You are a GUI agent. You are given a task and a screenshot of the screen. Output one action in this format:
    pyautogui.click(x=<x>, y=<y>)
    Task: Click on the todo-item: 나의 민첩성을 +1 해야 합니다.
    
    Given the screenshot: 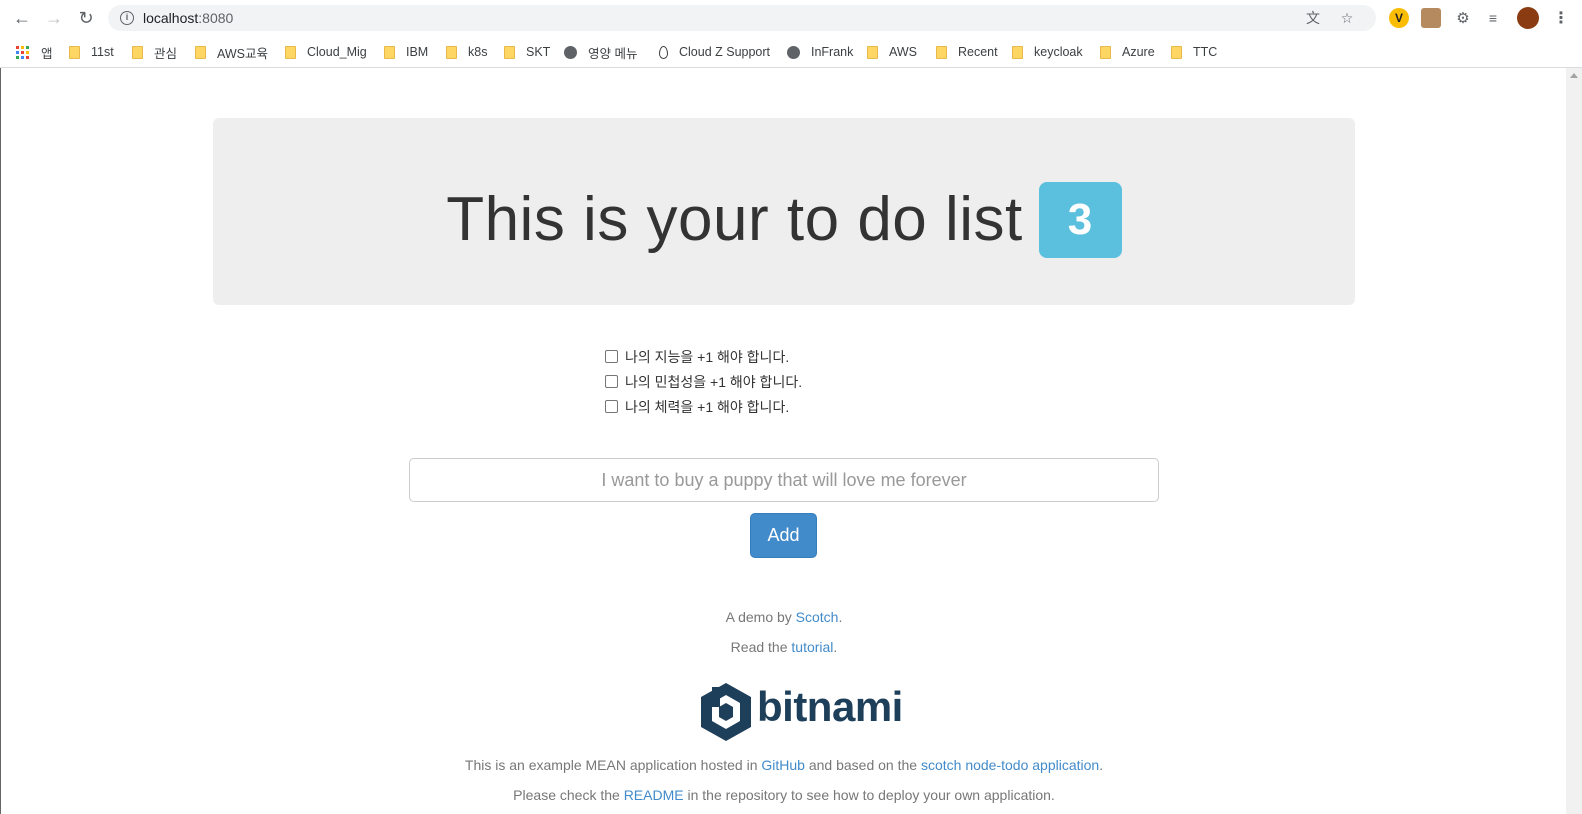 What is the action you would take?
    pyautogui.click(x=703, y=381)
    